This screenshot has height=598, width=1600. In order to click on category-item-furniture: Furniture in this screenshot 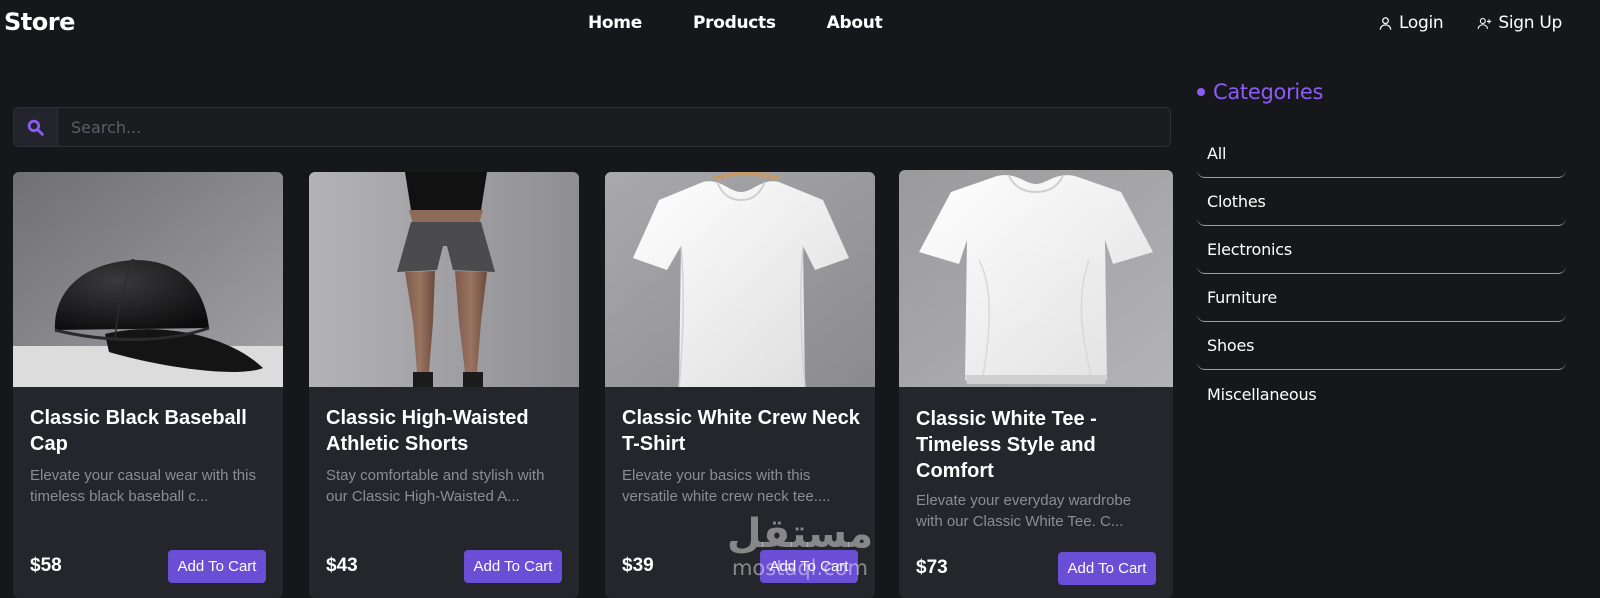, I will do `click(1381, 298)`.